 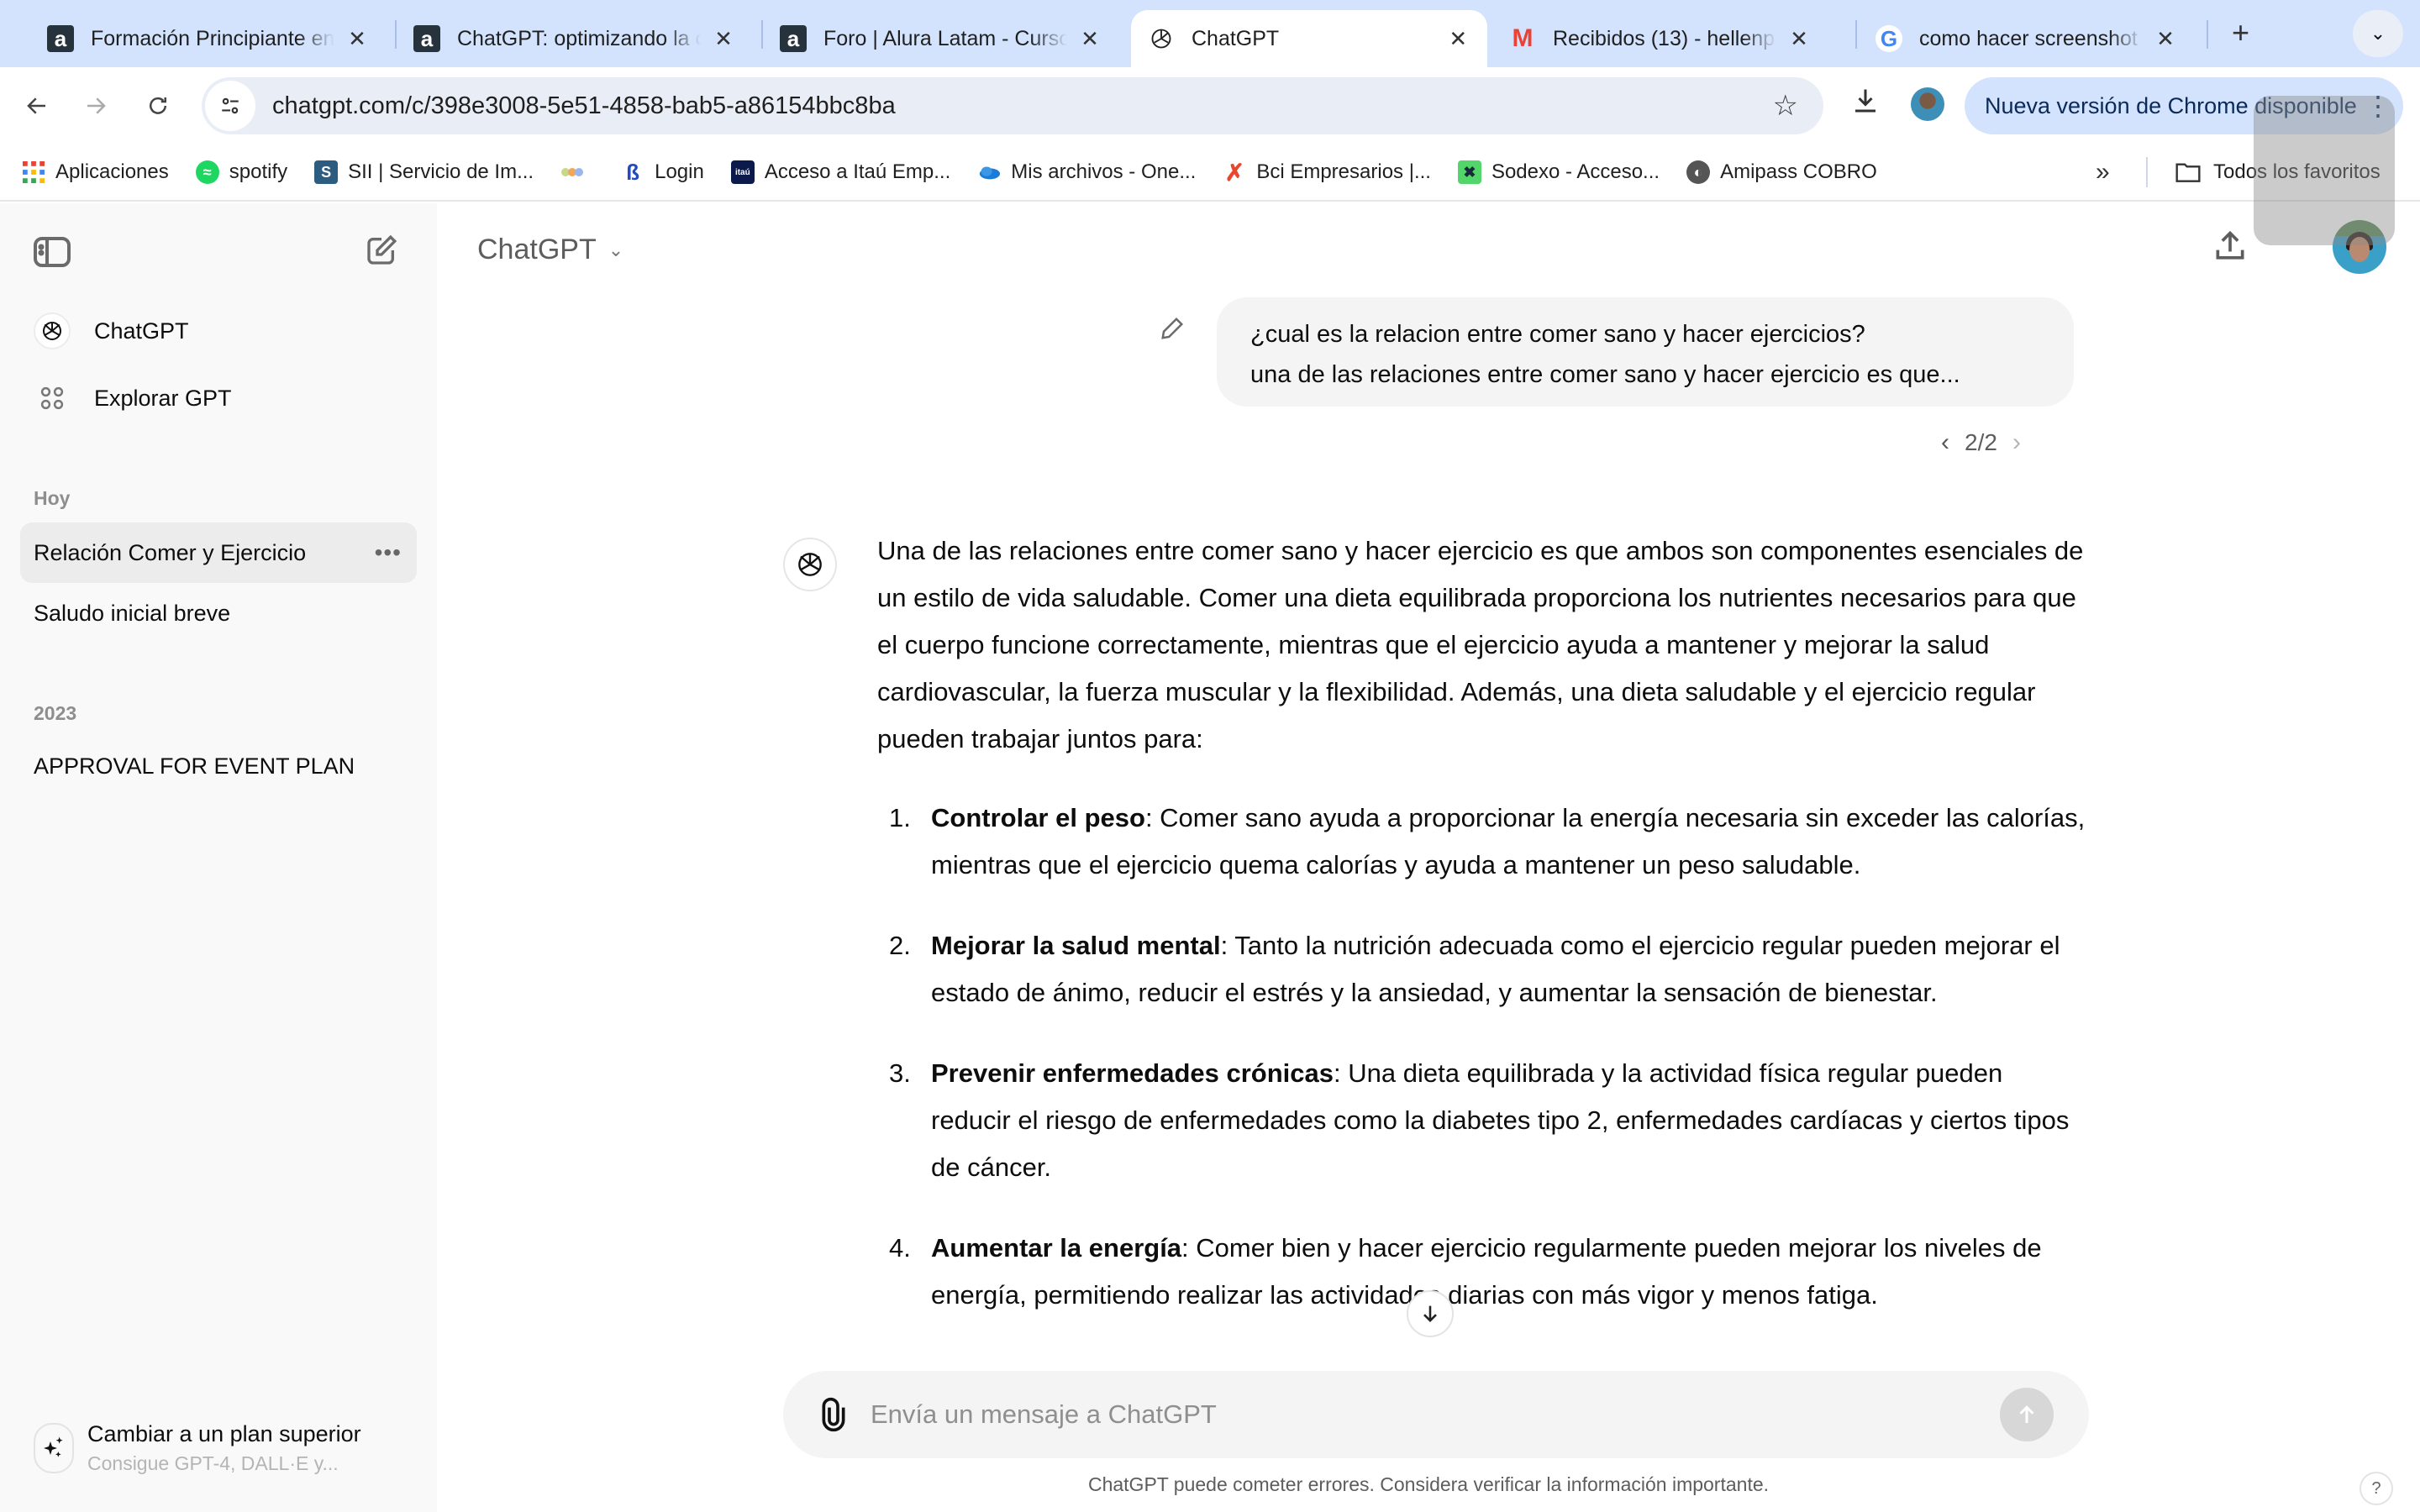 I want to click on bookmark-item: ≈ spotify, so click(x=241, y=172).